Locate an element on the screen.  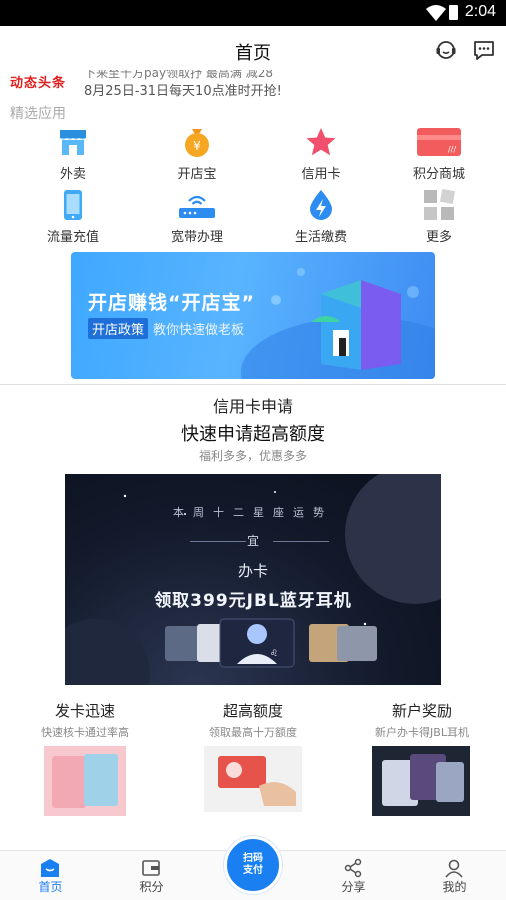
phone-icon is located at coordinates (73, 205).